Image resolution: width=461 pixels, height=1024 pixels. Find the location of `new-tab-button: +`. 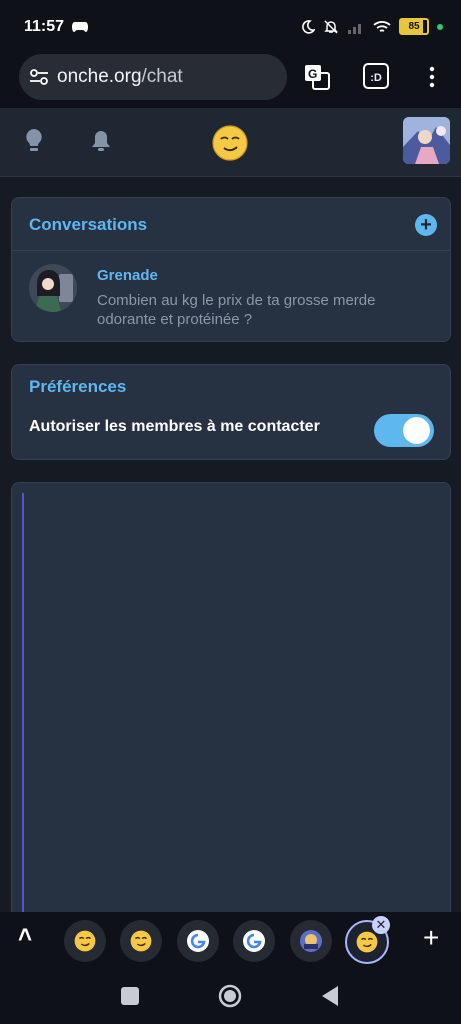

new-tab-button: + is located at coordinates (431, 938).